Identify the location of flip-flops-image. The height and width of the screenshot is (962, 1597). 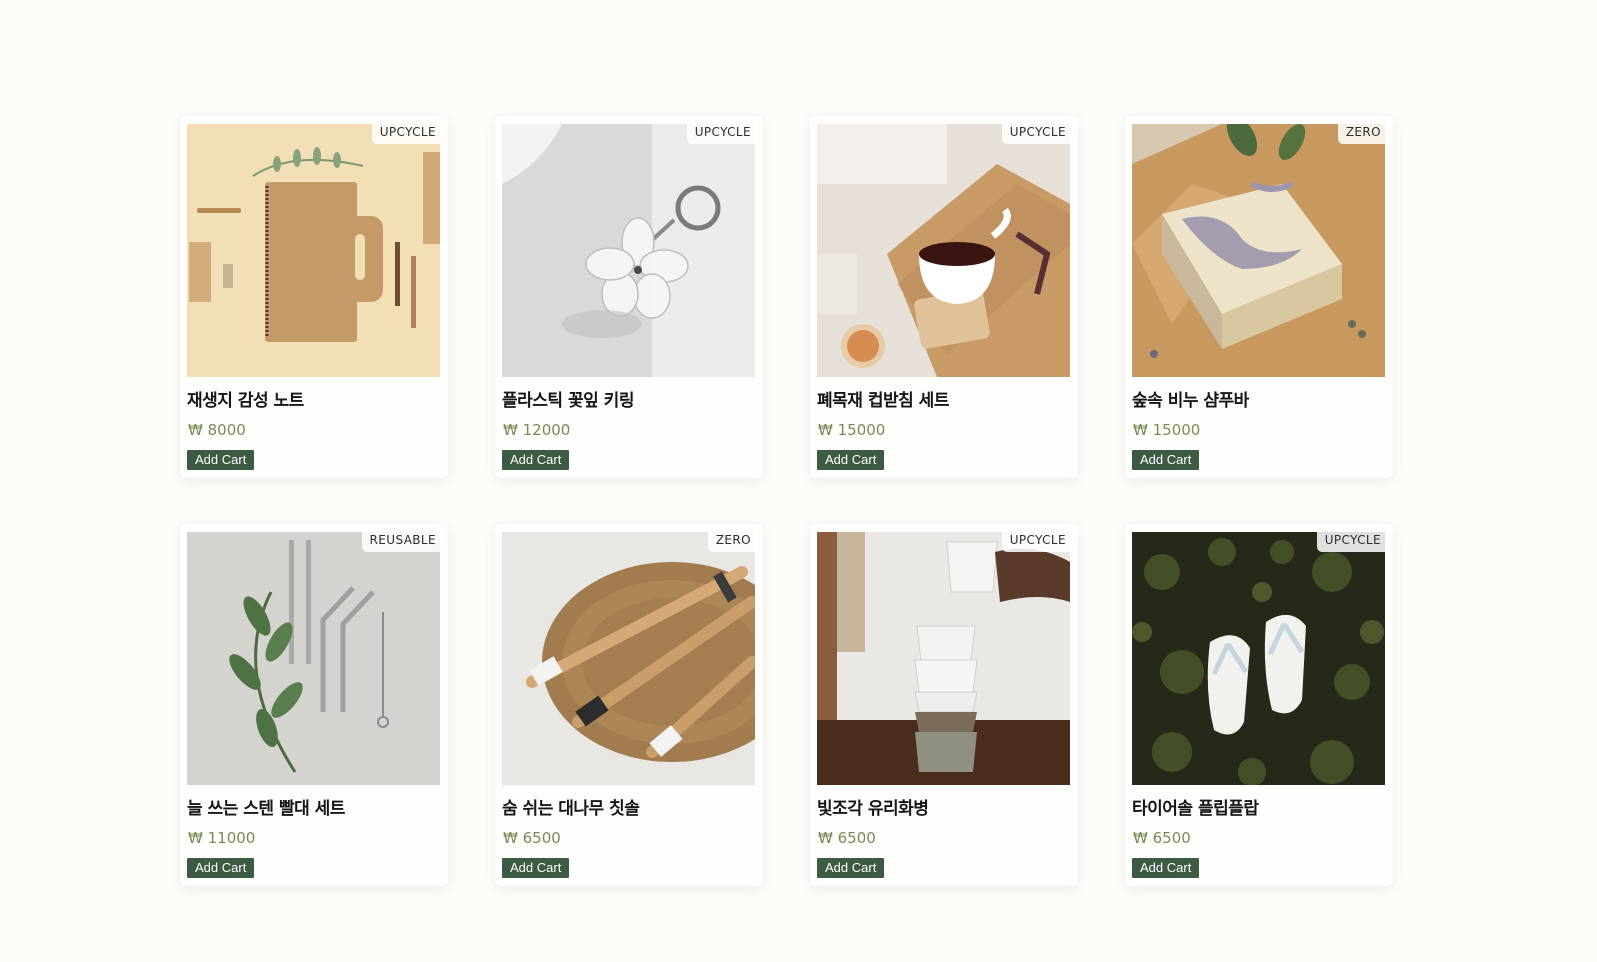
(1258, 658).